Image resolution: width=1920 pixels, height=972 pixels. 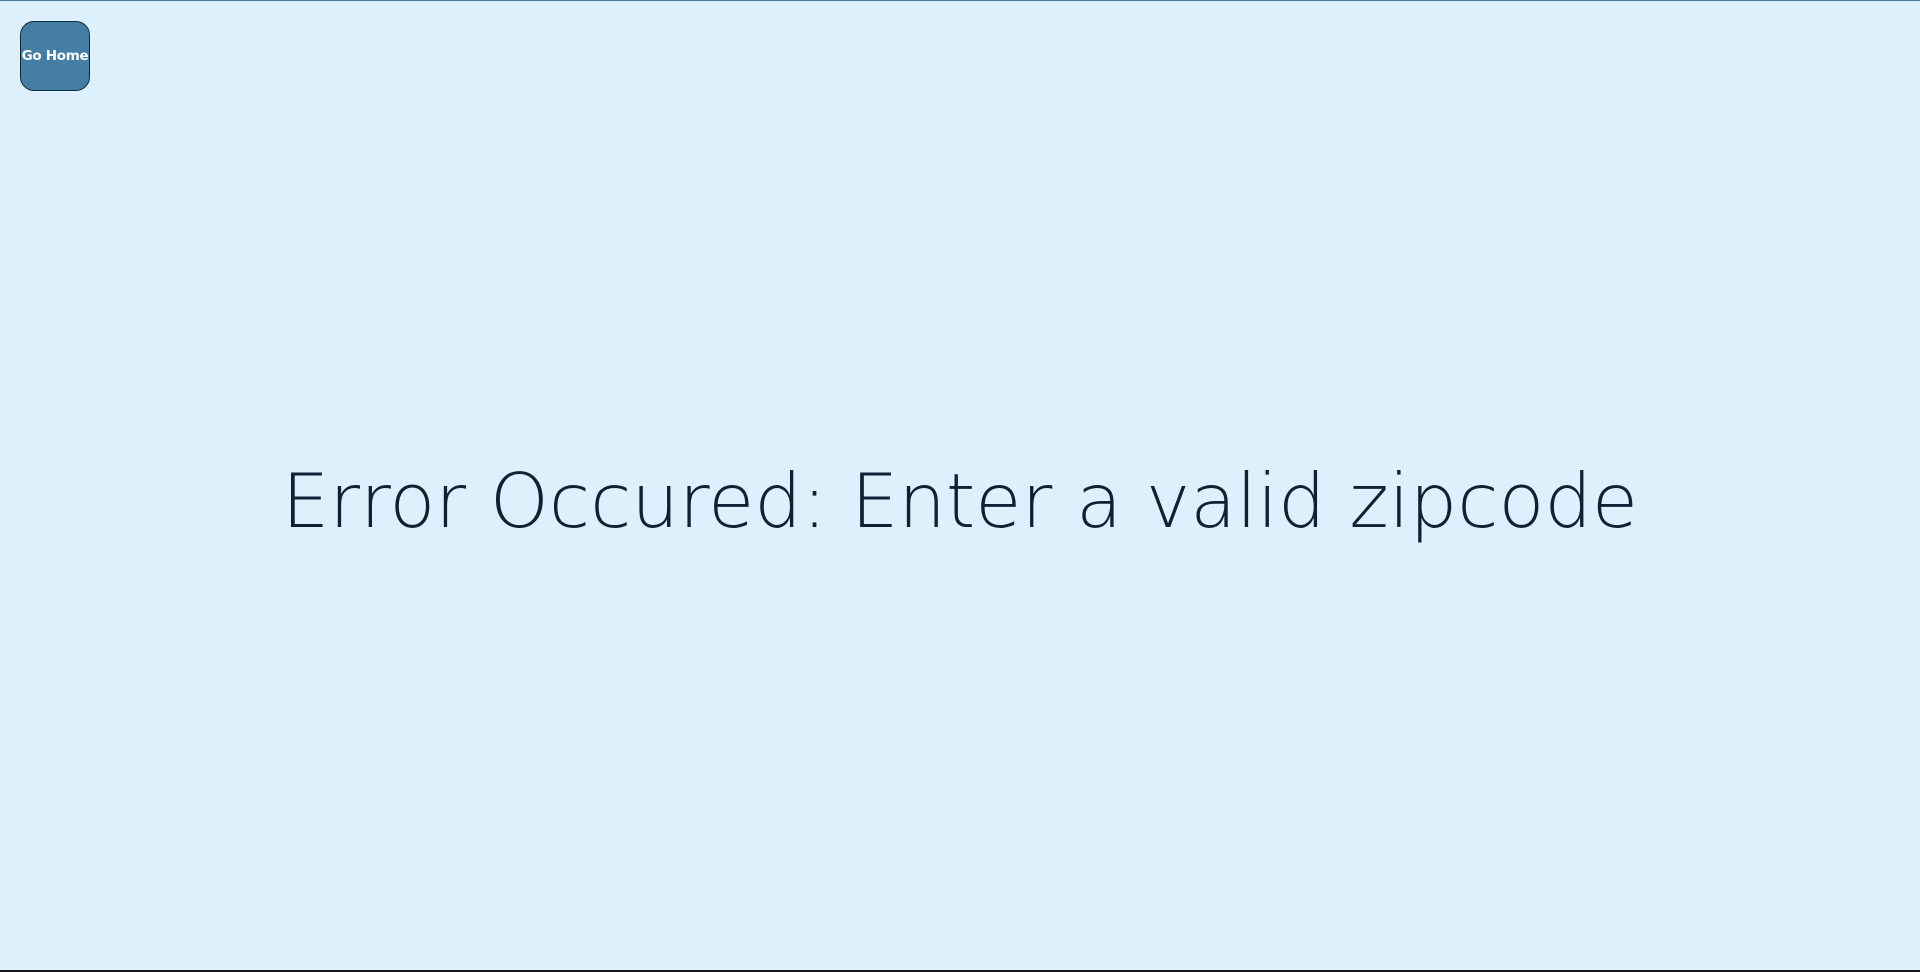 I want to click on error-message: Error Occured: Enter a valid zipcode, so click(x=960, y=501).